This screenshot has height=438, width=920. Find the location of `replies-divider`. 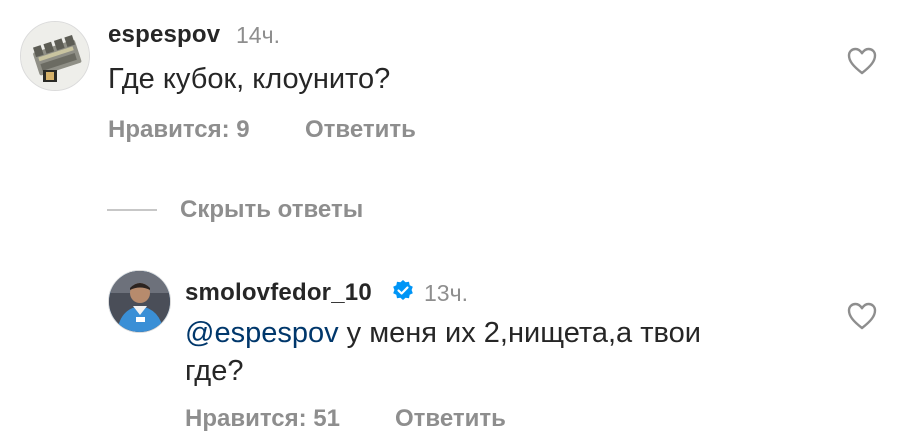

replies-divider is located at coordinates (132, 210).